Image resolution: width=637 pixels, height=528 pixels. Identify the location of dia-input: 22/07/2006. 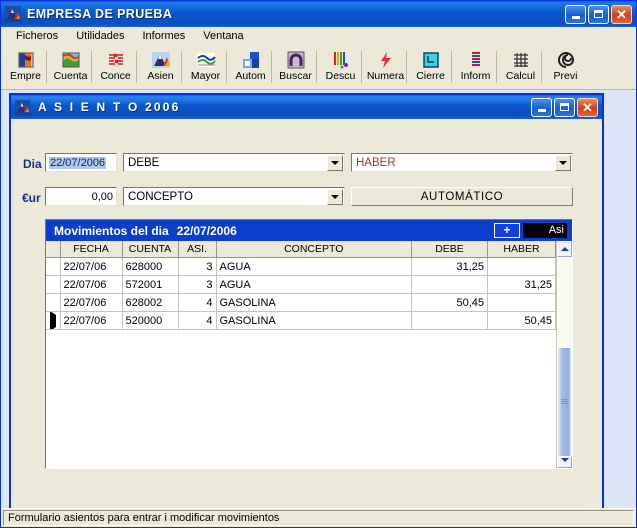
(81, 162).